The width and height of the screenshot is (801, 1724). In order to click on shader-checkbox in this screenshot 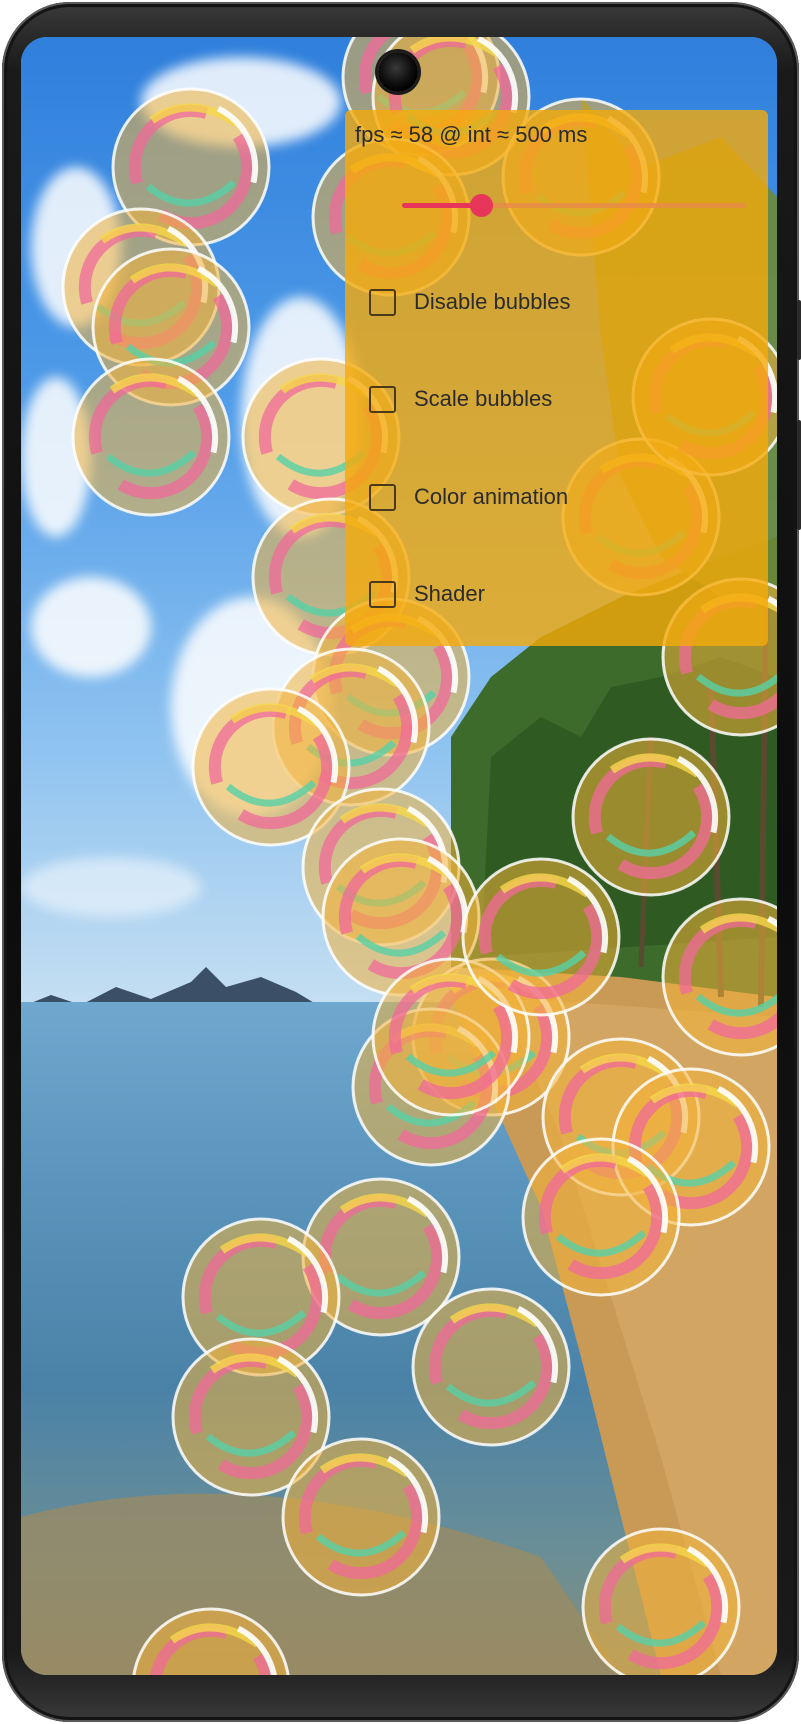, I will do `click(382, 594)`.